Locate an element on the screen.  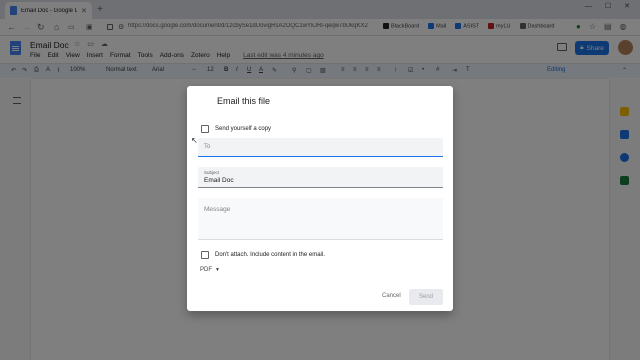
send-button: Send is located at coordinates (426, 297).